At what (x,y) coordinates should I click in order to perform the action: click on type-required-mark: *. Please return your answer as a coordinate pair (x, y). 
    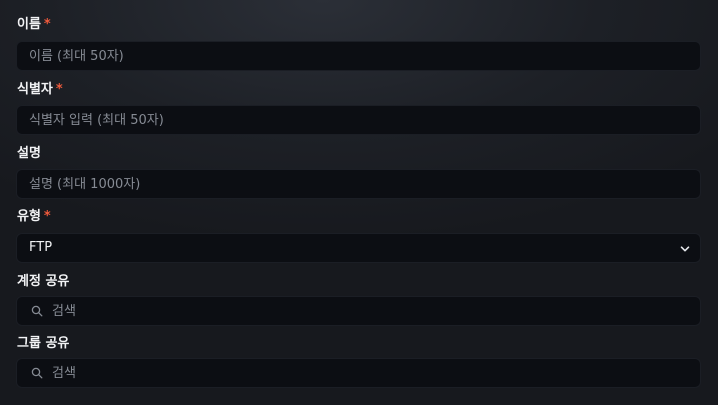
    Looking at the image, I should click on (47, 216).